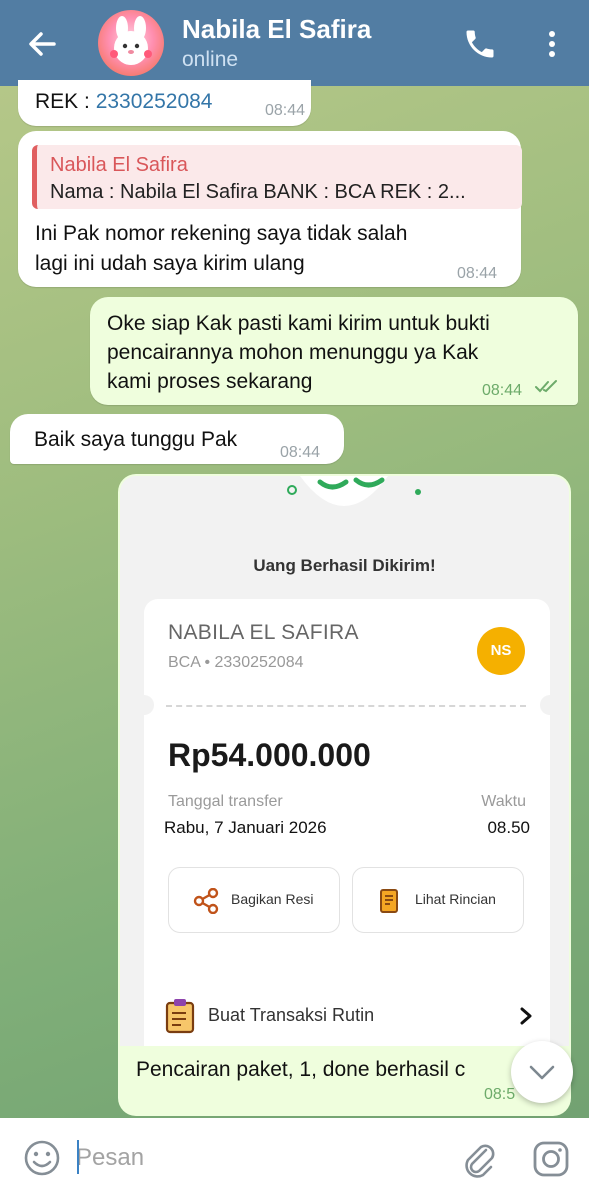  I want to click on more-vert-icon, so click(552, 44).